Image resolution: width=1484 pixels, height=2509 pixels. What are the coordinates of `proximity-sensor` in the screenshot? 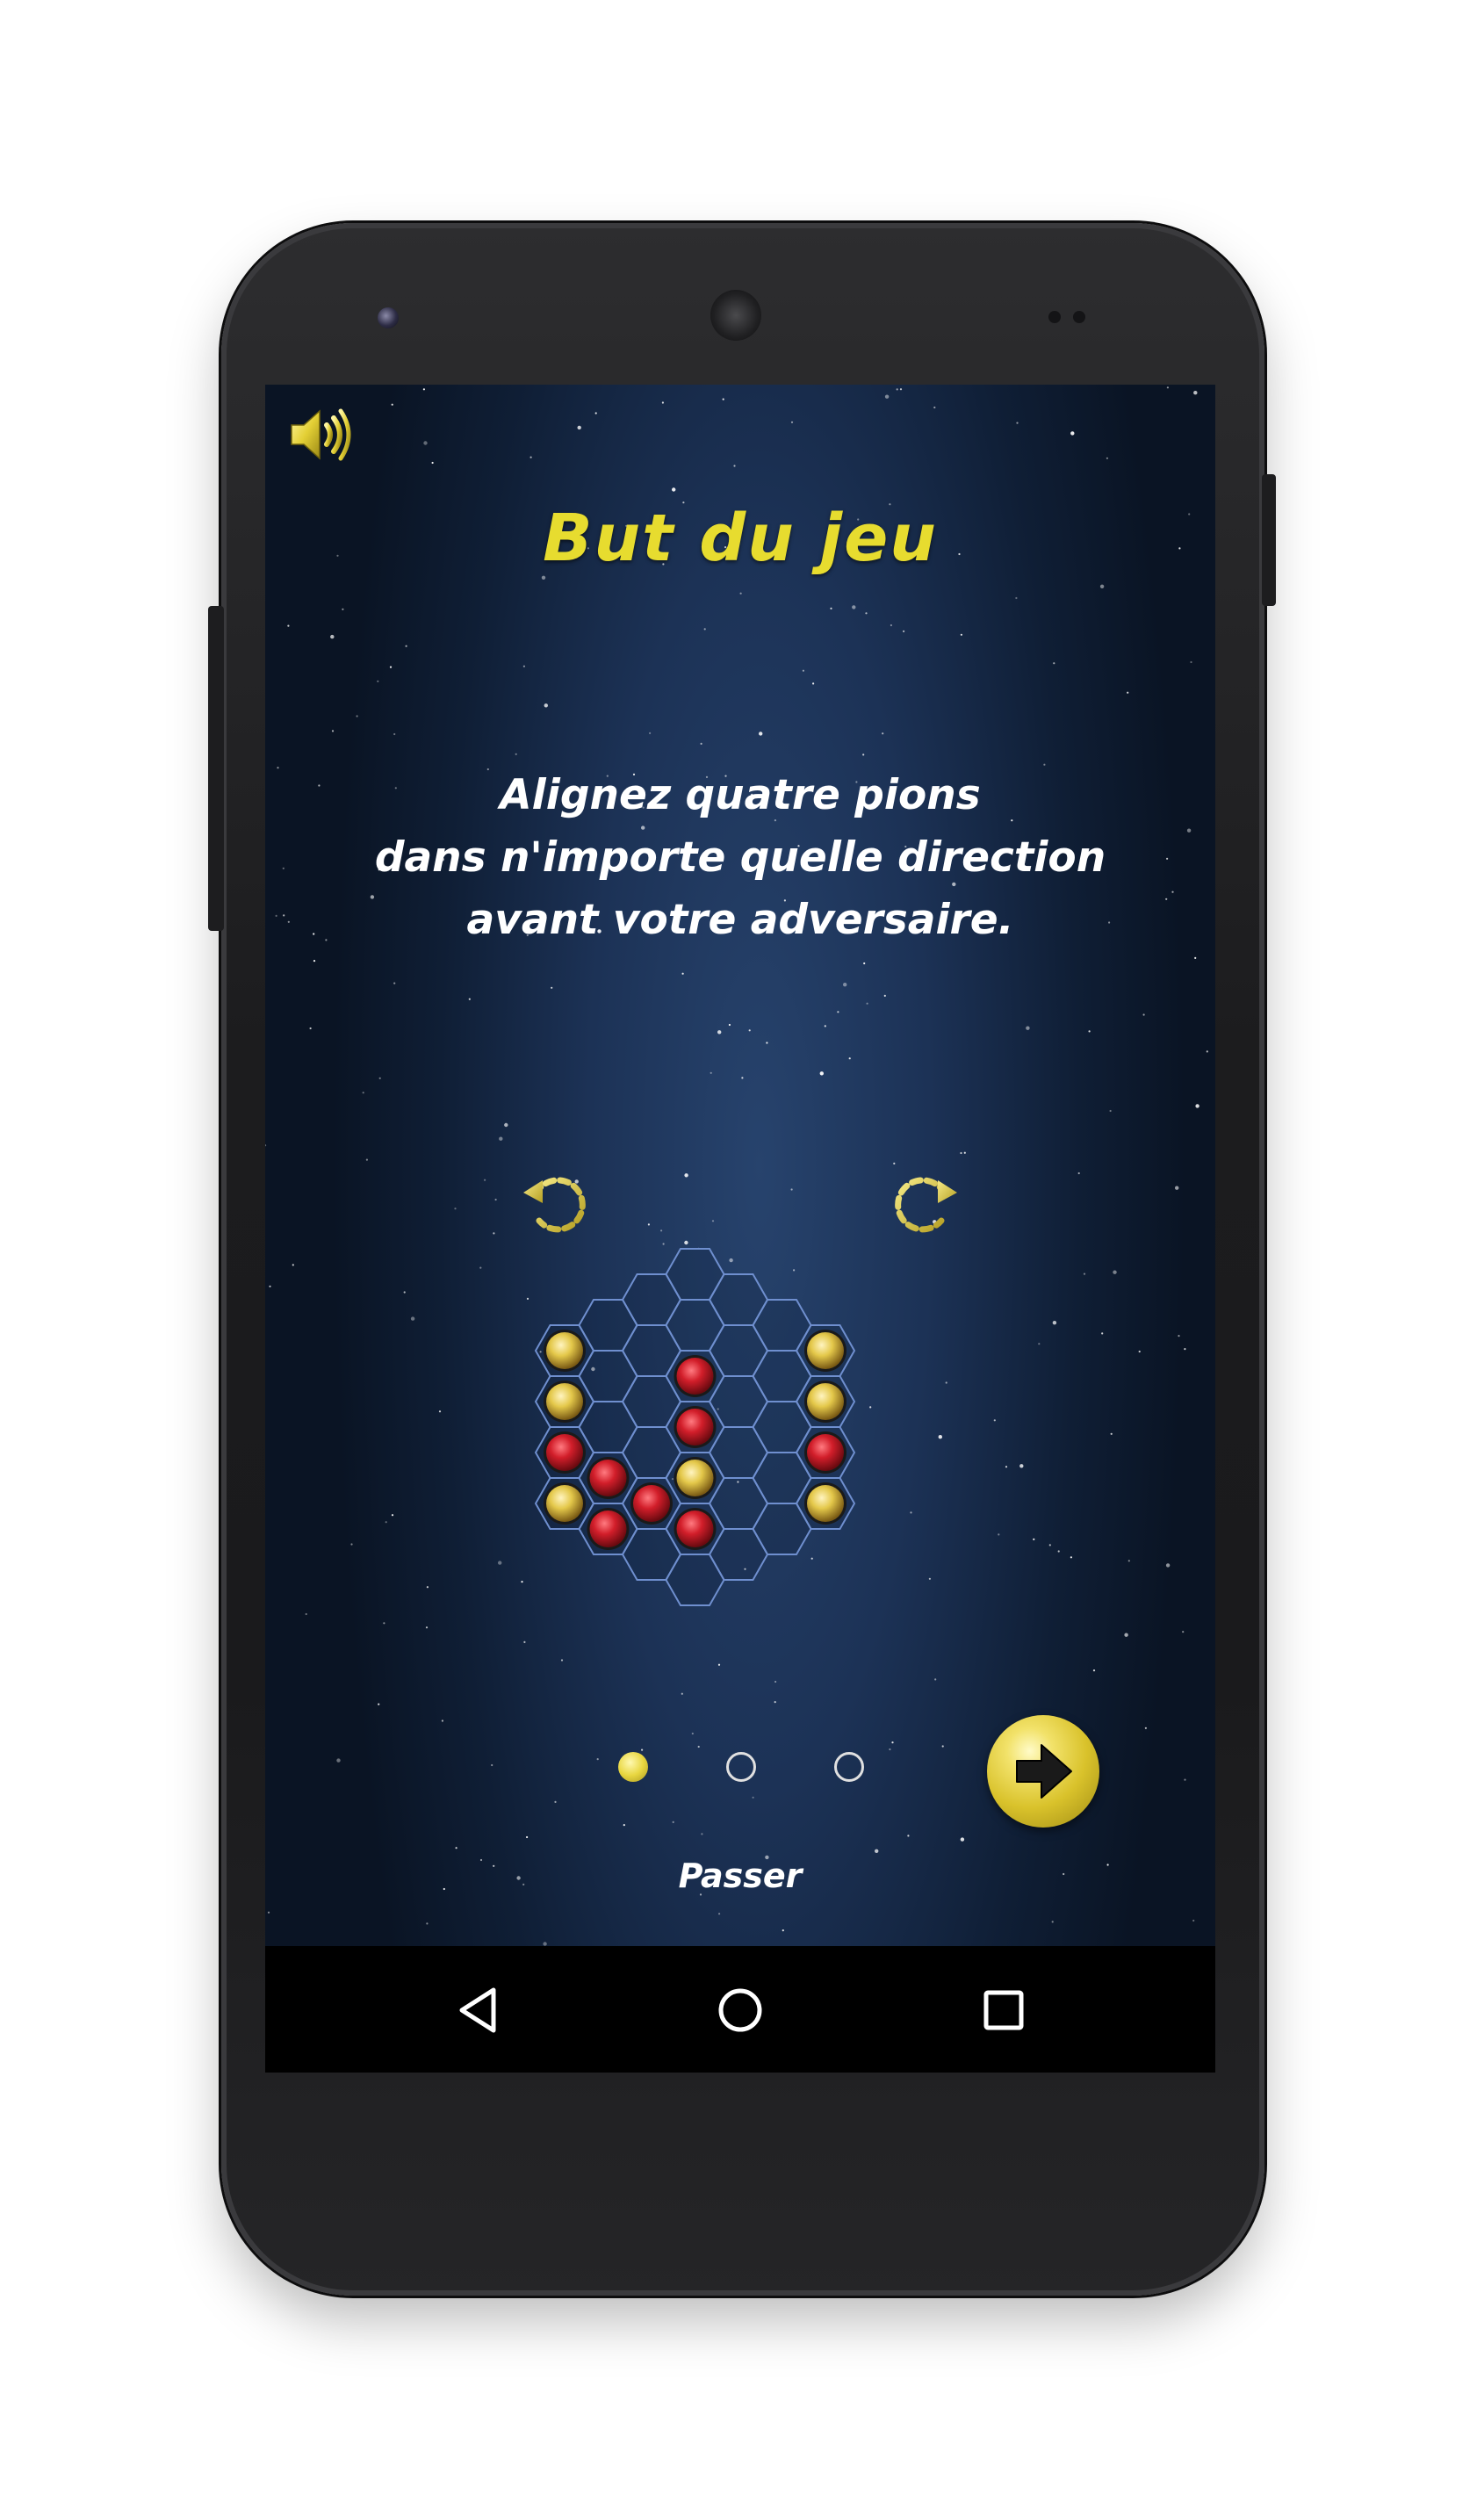 It's located at (1054, 317).